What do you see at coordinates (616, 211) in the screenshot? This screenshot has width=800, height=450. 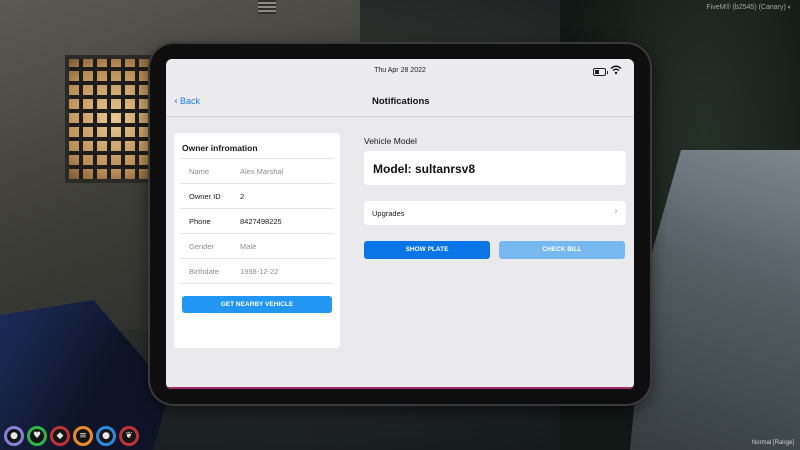 I see `chevron-right-icon: ›` at bounding box center [616, 211].